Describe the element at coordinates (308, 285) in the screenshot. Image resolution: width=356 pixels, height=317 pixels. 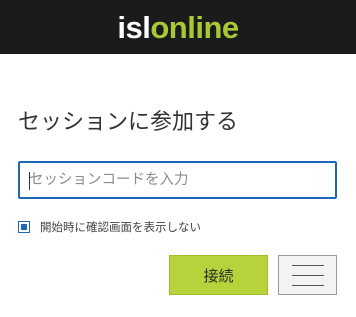
I see `hamburger-menu-icon-bottom` at that location.